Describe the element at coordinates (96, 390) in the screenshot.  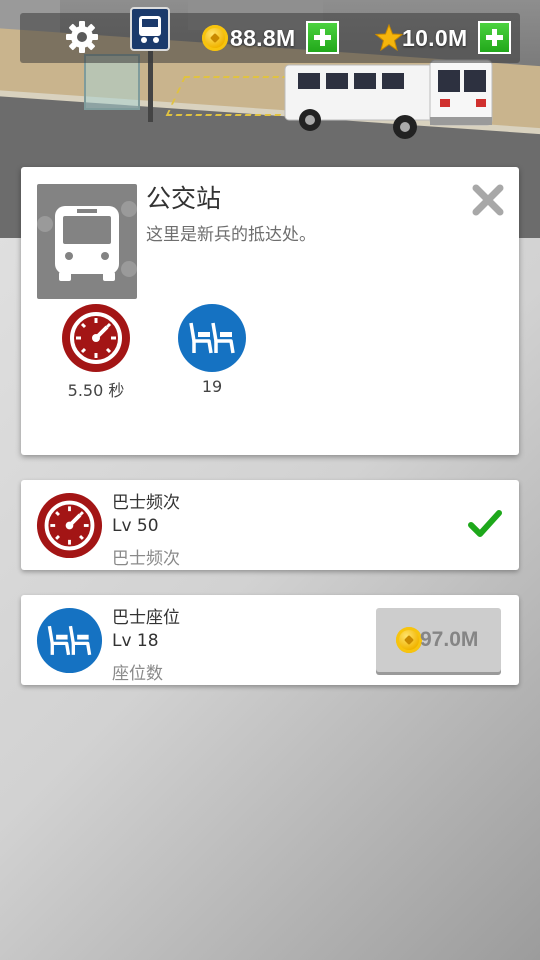
I see `stat-bus-frequency-value: 5.50 秒` at that location.